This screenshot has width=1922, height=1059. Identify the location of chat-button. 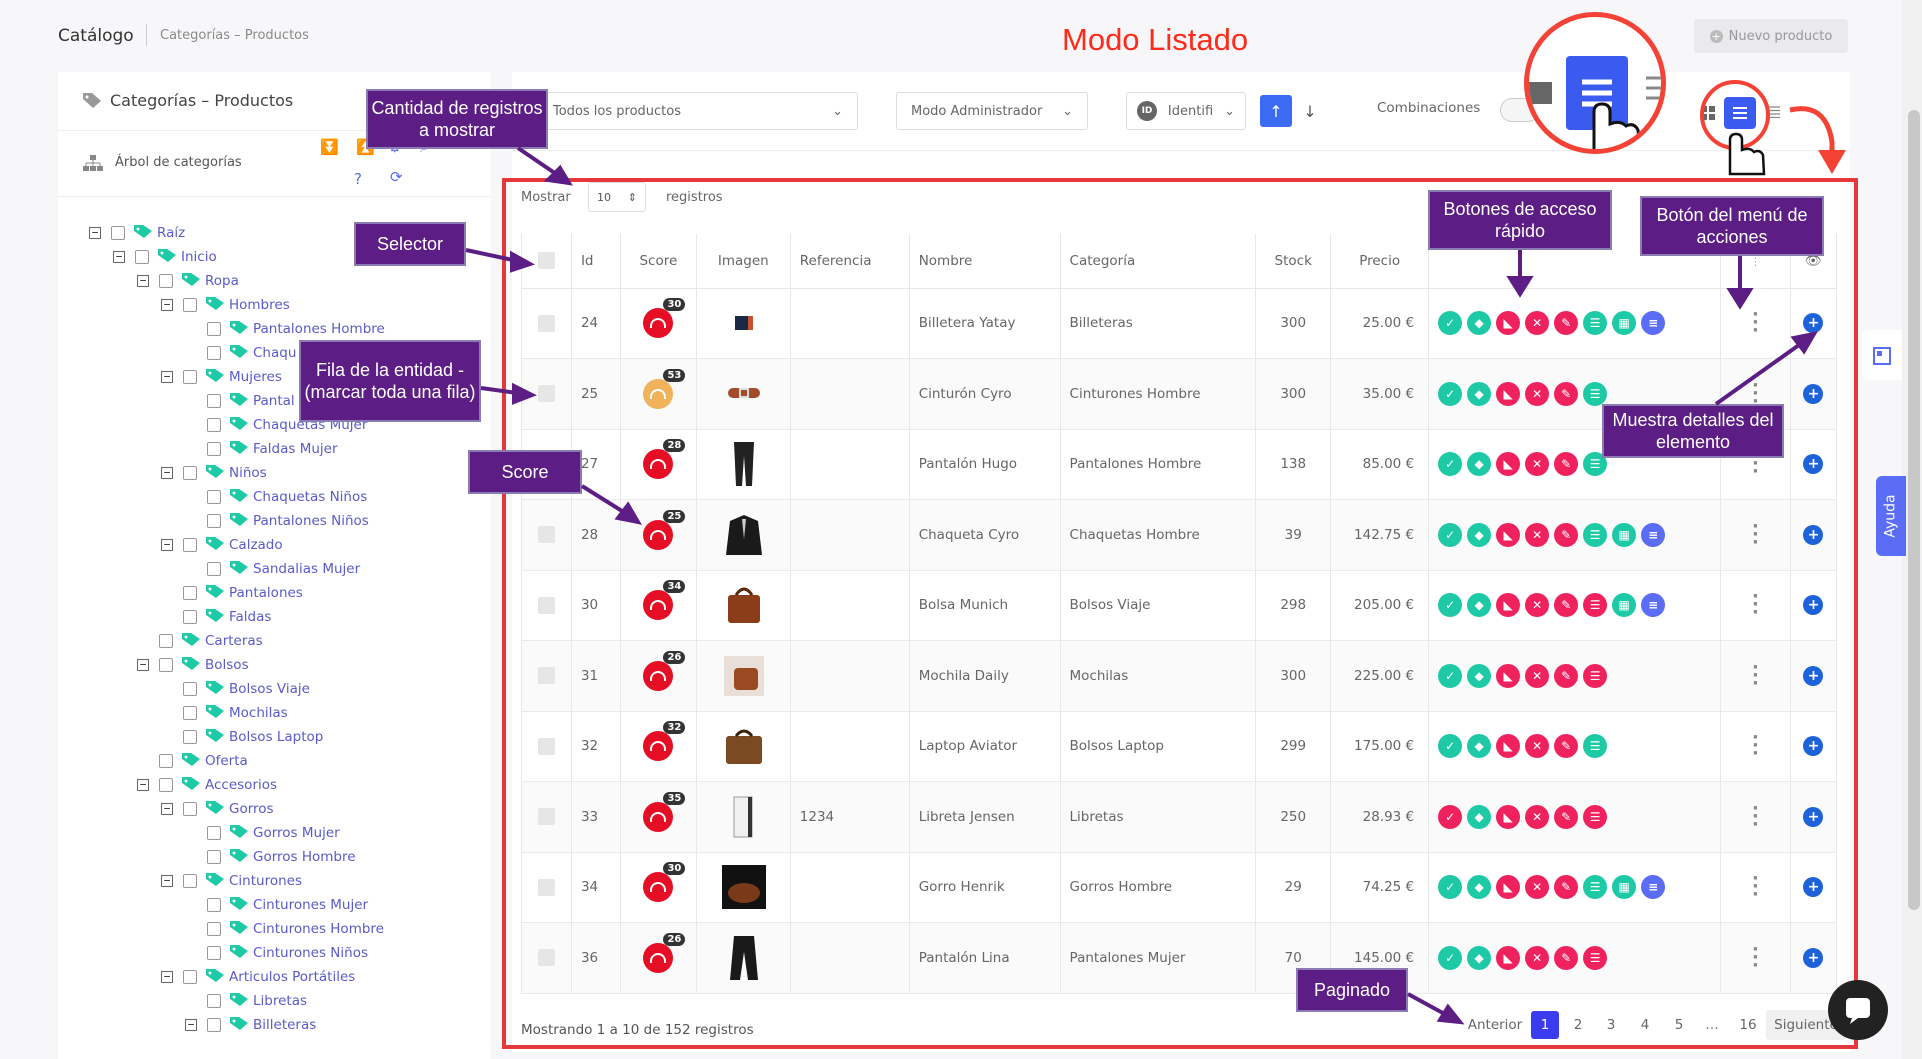
(1858, 1010).